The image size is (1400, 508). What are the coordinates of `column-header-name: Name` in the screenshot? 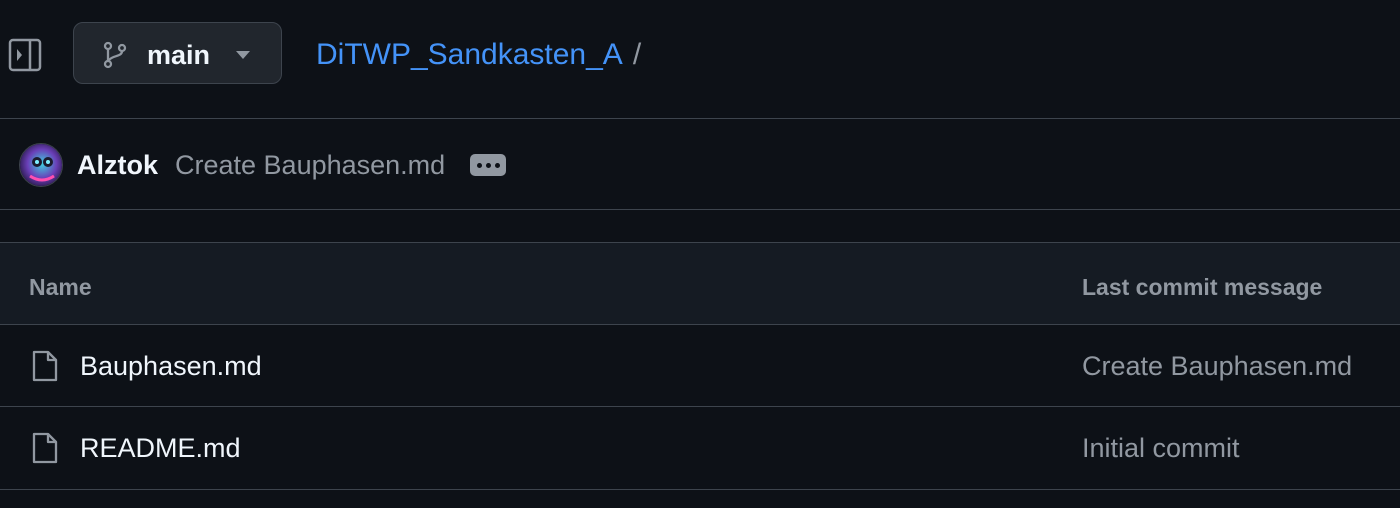 It's located at (60, 287).